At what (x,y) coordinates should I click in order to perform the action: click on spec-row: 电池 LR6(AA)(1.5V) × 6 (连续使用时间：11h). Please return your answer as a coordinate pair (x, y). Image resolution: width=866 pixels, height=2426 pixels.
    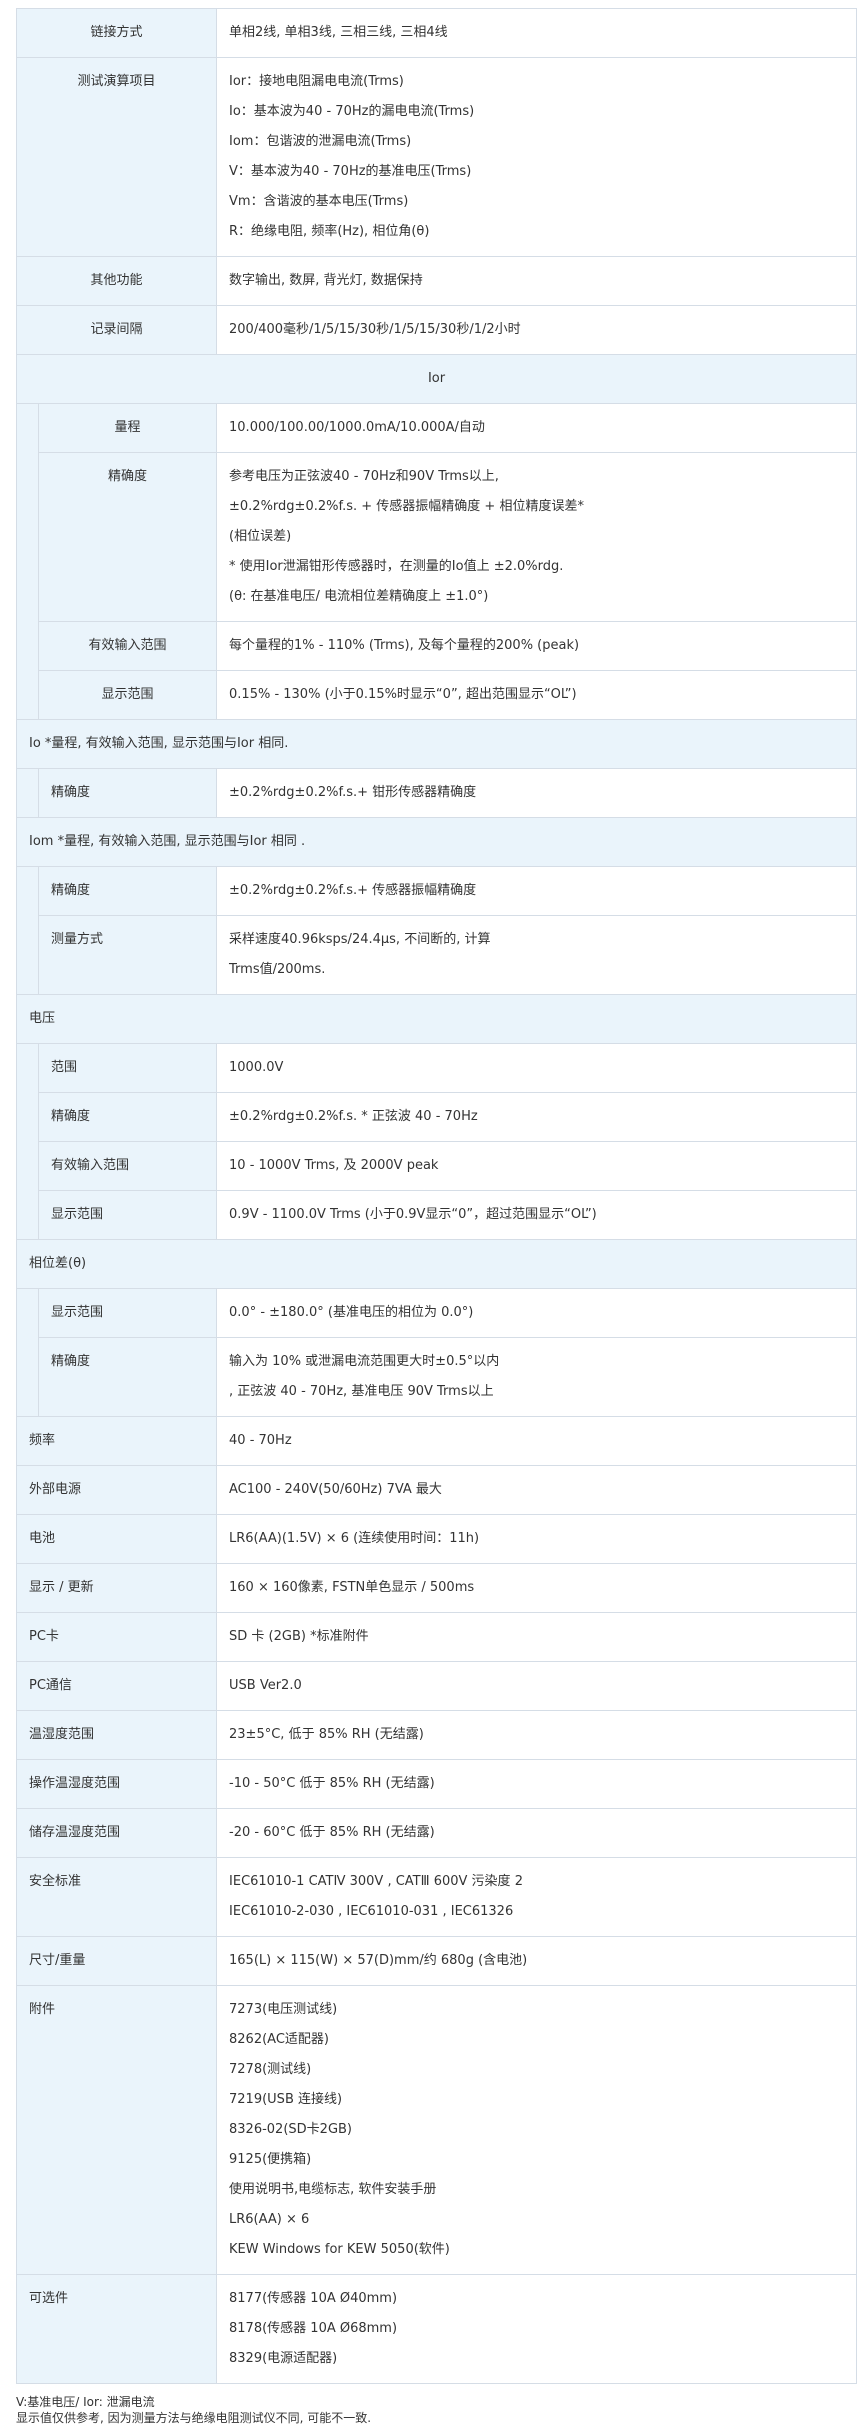
    Looking at the image, I should click on (436, 1539).